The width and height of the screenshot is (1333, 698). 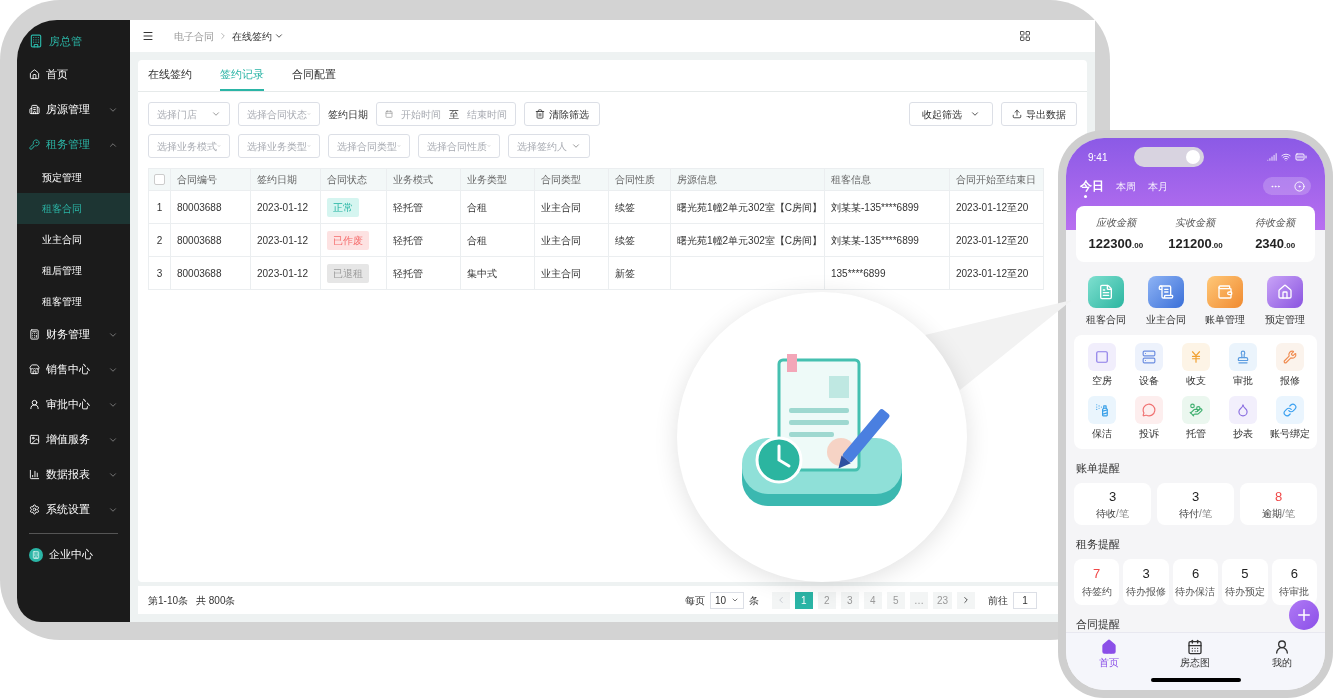 What do you see at coordinates (1225, 301) in the screenshot?
I see `shortcut-button: 账单管理` at bounding box center [1225, 301].